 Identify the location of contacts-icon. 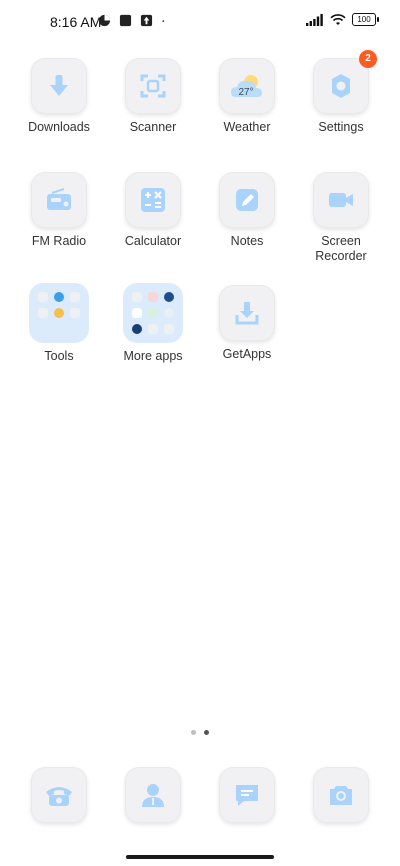
(153, 795).